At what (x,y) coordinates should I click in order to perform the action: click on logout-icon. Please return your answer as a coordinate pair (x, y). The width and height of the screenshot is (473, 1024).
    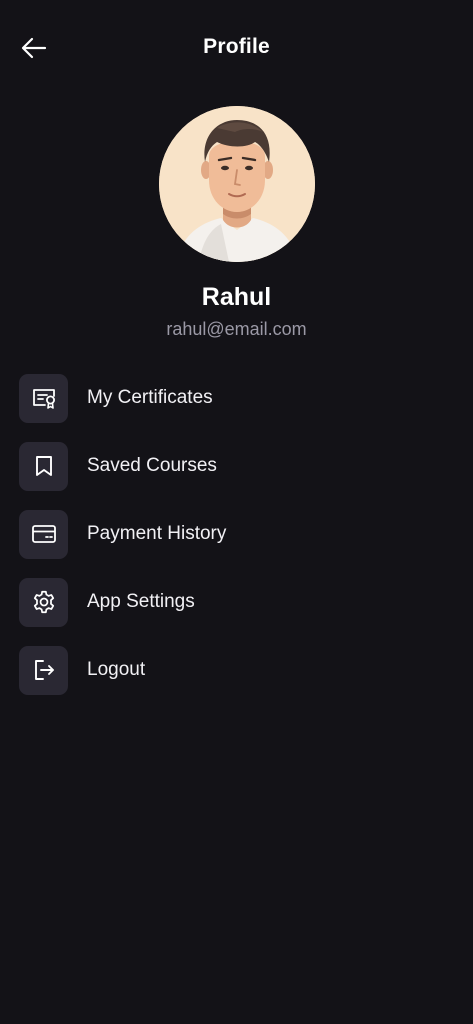
    Looking at the image, I should click on (43, 670).